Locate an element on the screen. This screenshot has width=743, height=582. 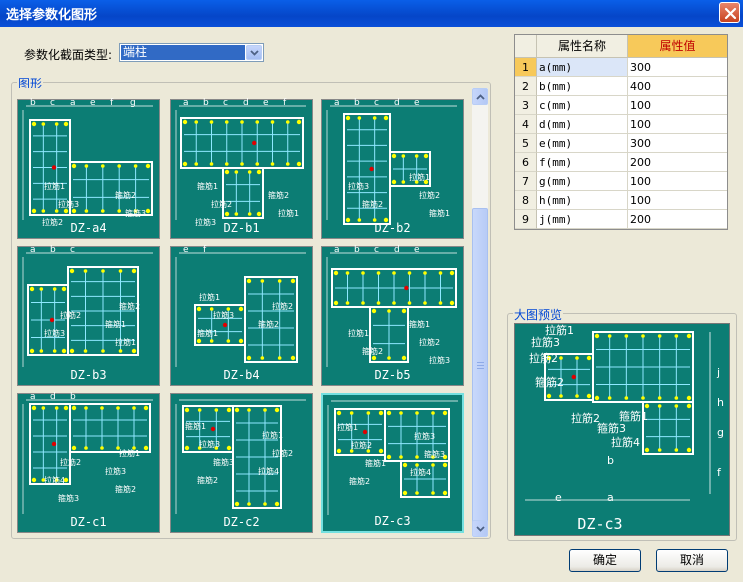
column-header-name: 属性名称 is located at coordinates (582, 46).